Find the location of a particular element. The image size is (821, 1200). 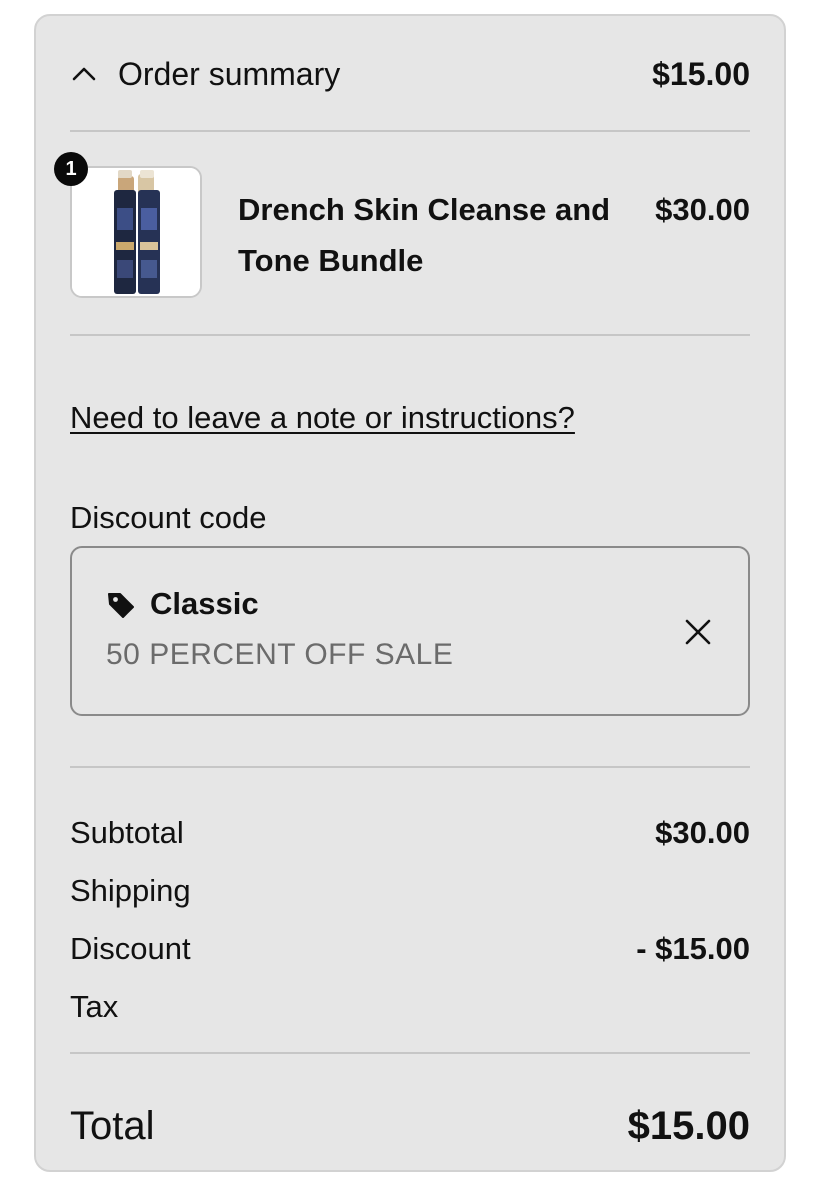

quantity-badge: 1 is located at coordinates (71, 169).